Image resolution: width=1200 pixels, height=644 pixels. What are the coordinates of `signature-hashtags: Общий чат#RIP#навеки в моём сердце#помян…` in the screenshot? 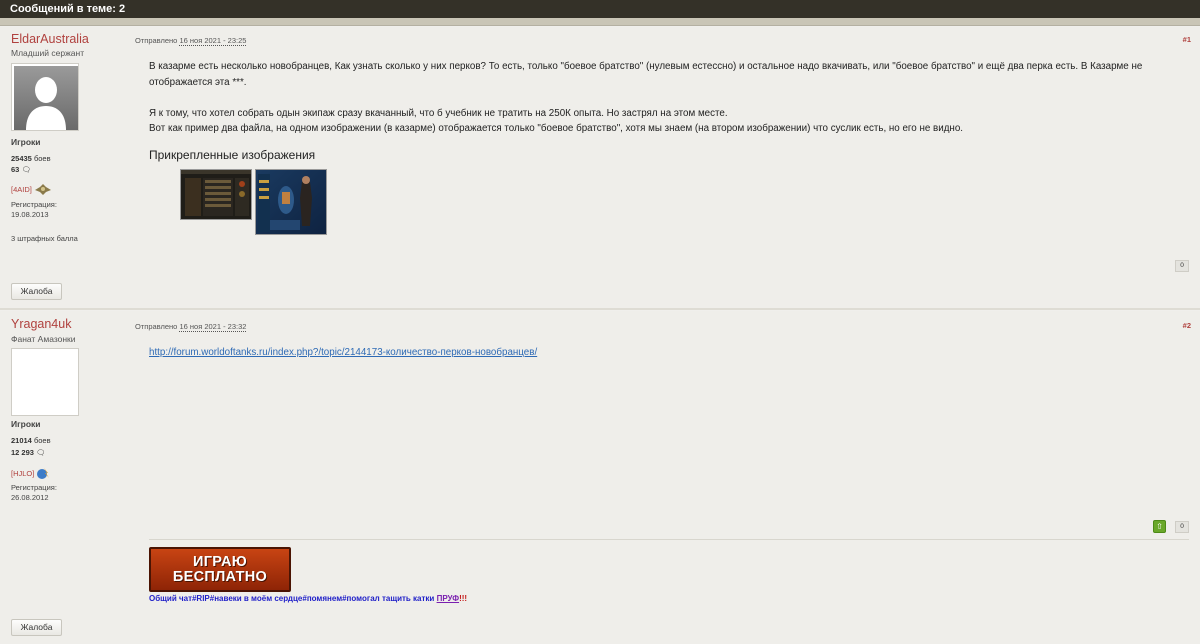 It's located at (292, 598).